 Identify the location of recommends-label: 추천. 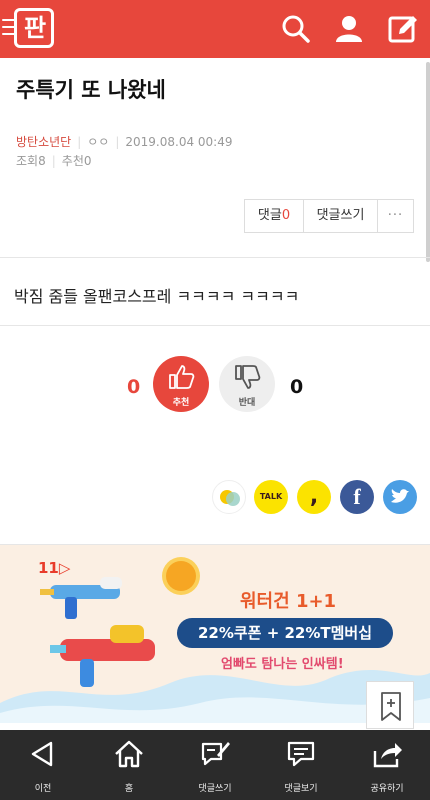
(72, 161).